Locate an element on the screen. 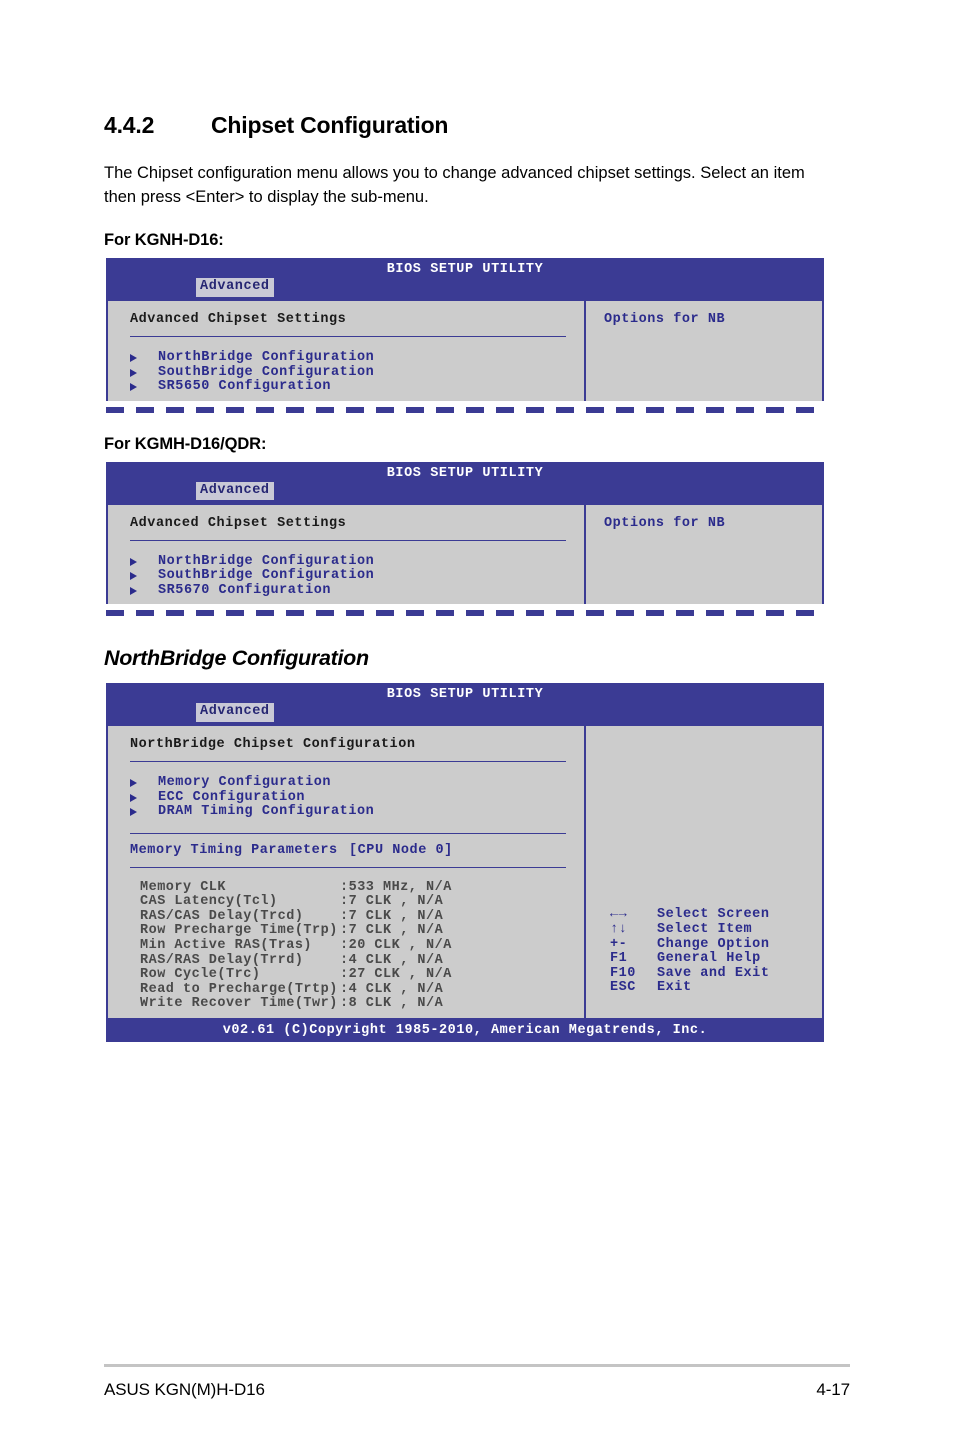 The width and height of the screenshot is (954, 1438). key-legend-row: F10 Save and Exit is located at coordinates (704, 973).